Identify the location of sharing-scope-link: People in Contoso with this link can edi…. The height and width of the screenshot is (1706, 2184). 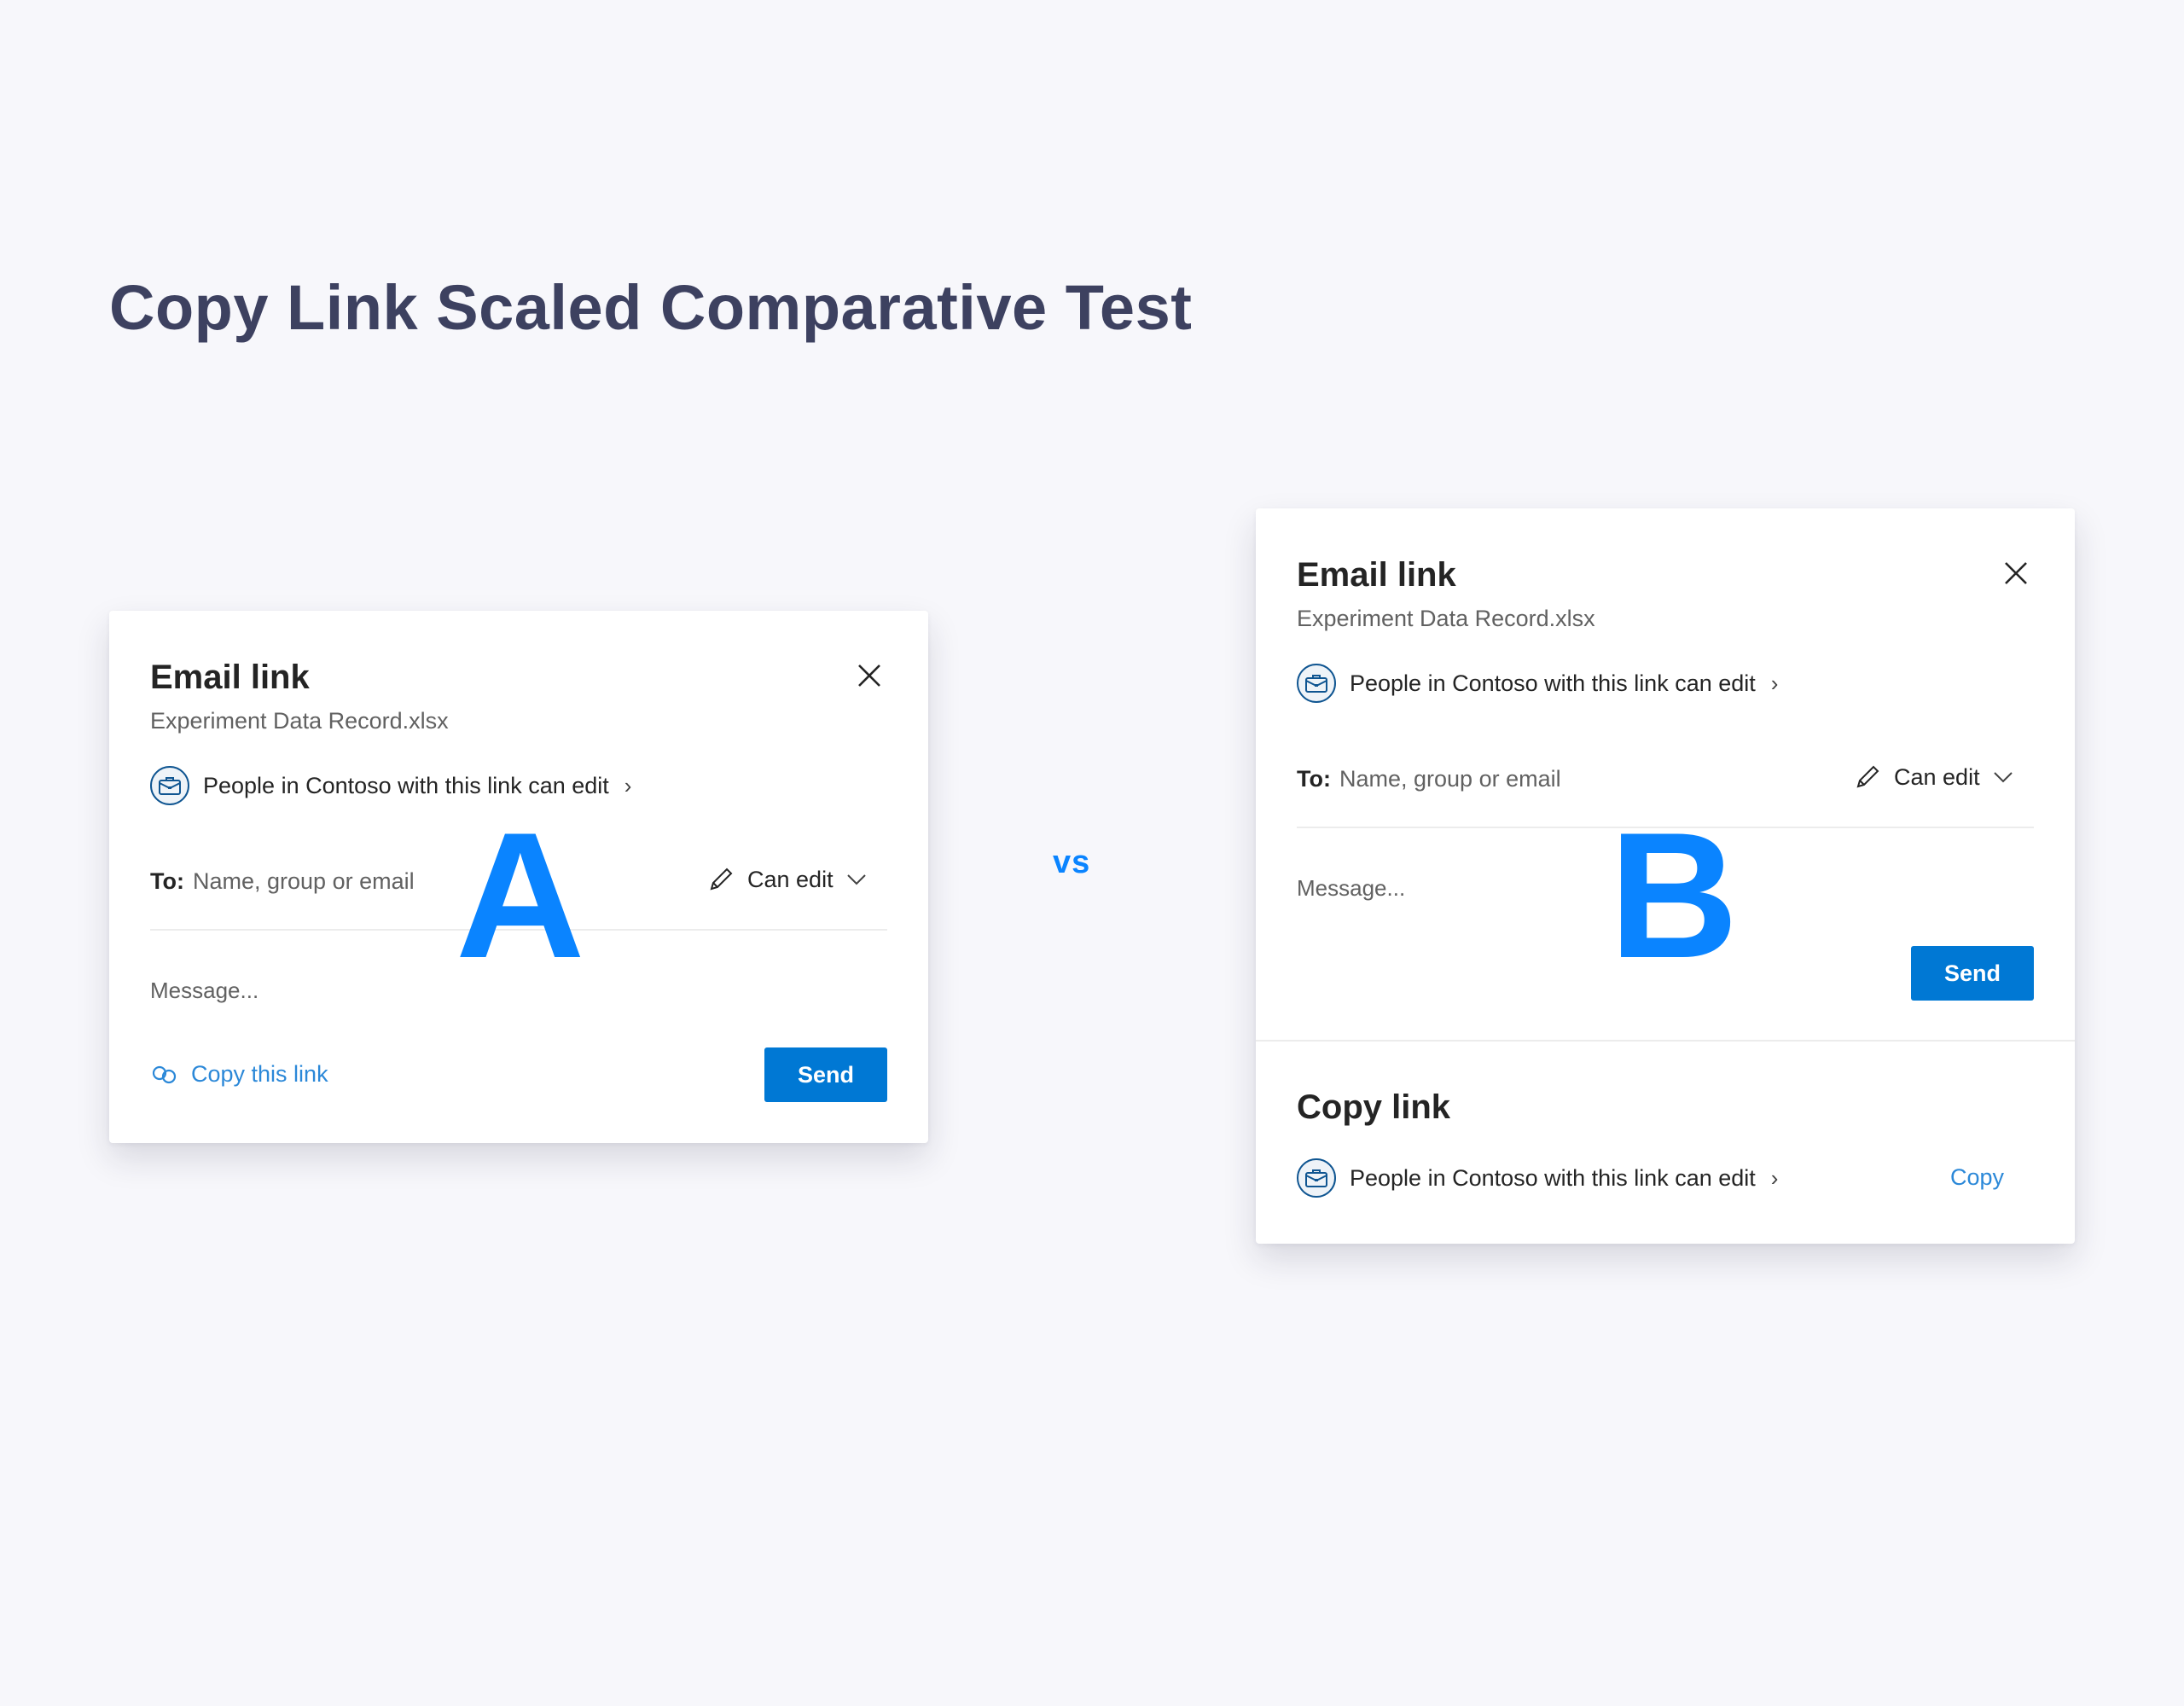
(1537, 683).